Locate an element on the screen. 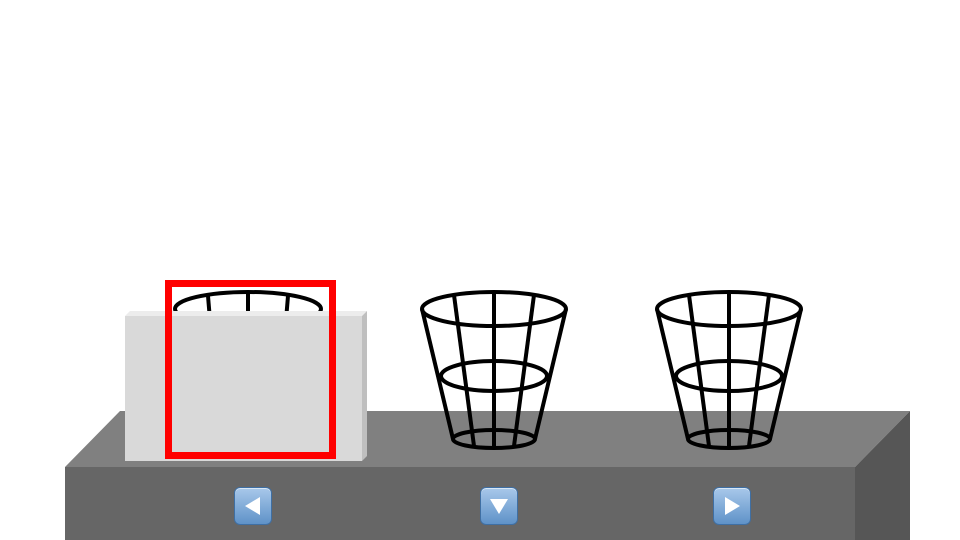  triangle-right-icon is located at coordinates (732, 506).